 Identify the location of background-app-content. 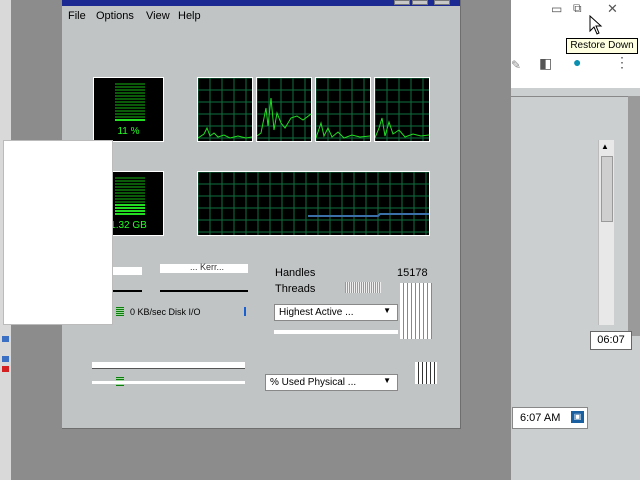
(58, 232).